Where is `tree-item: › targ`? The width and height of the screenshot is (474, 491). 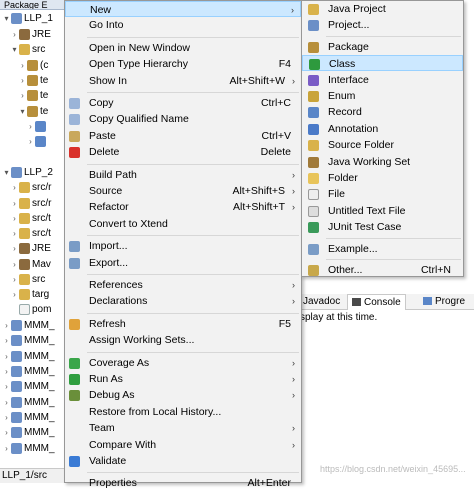 tree-item: › targ is located at coordinates (33, 294).